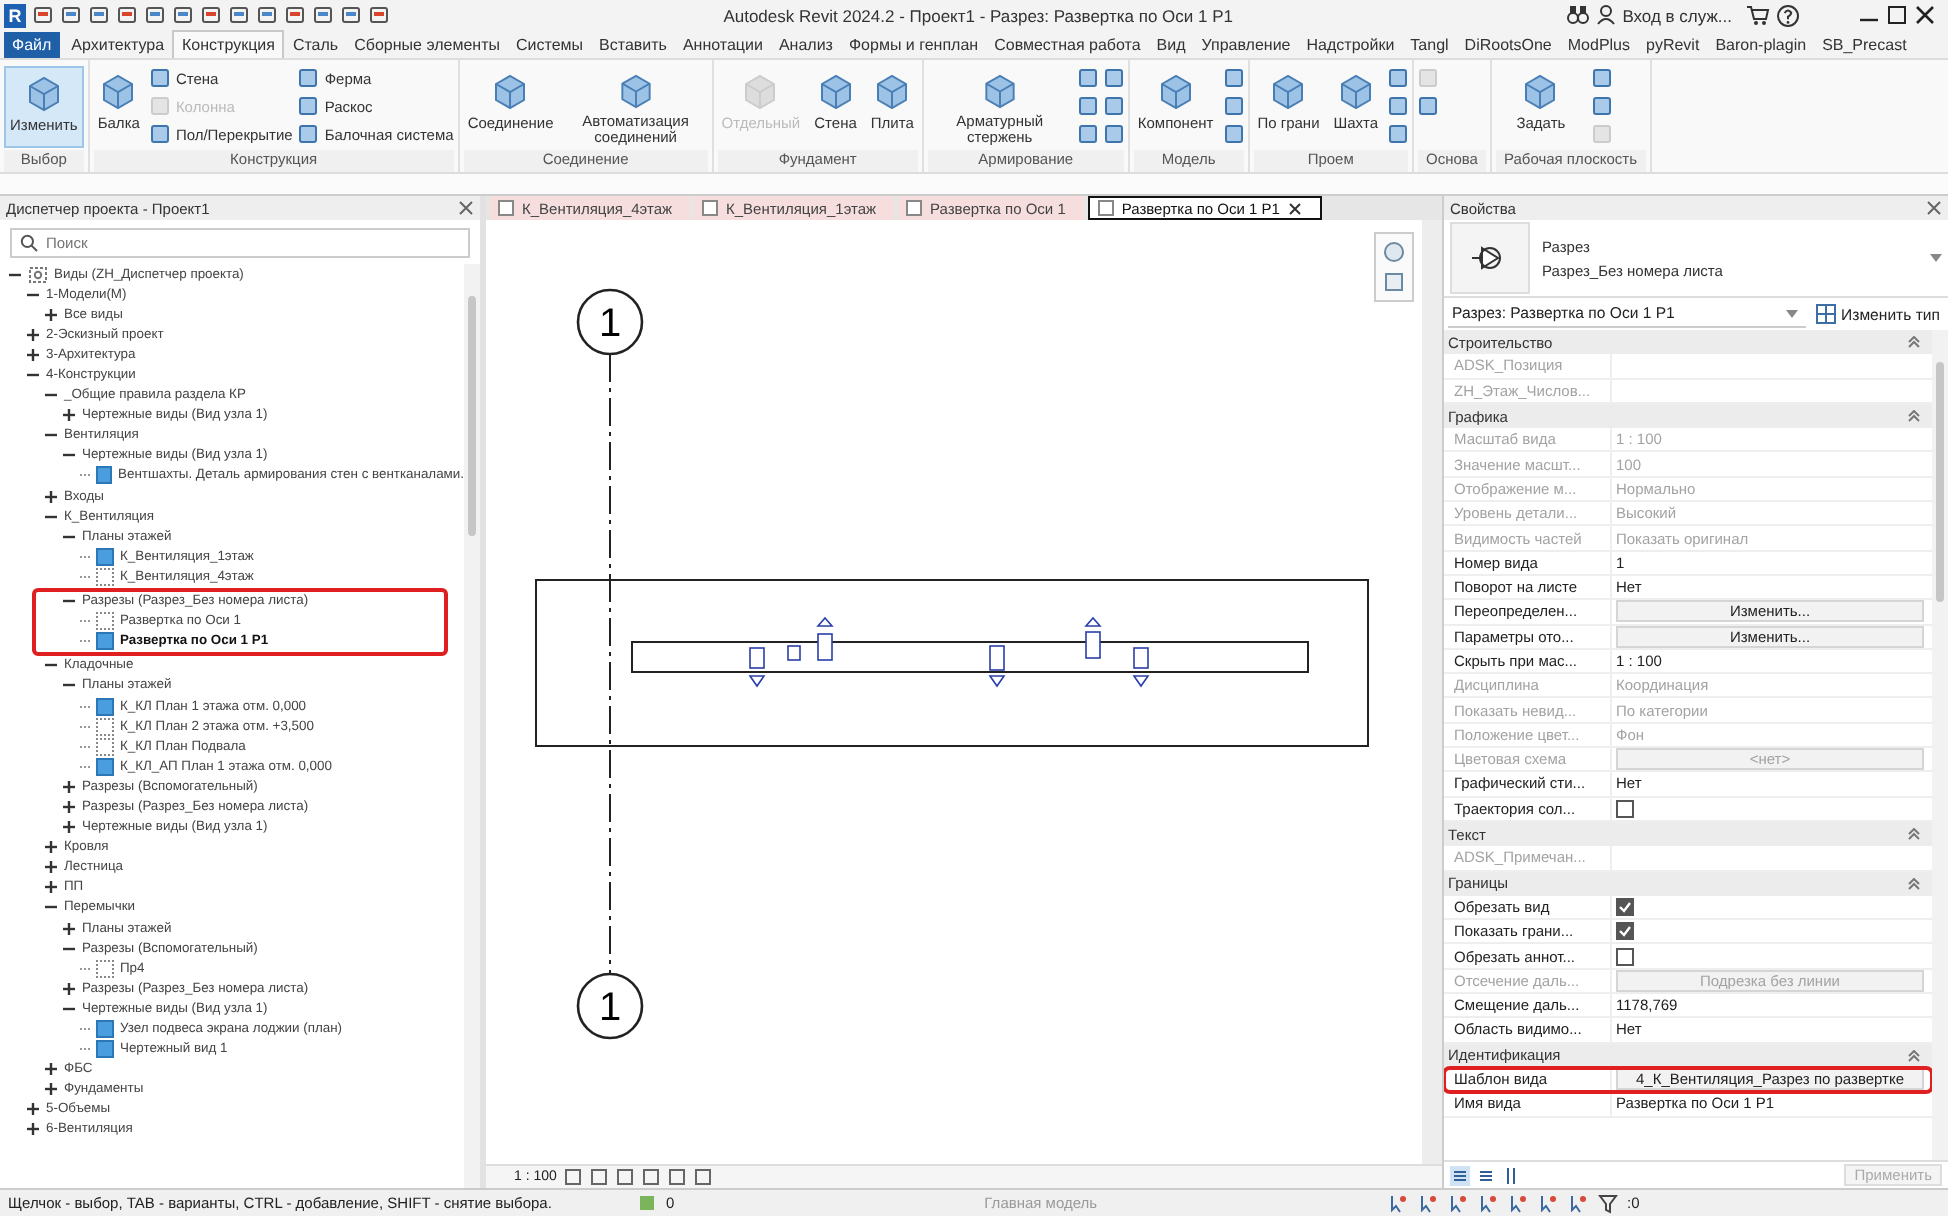 The width and height of the screenshot is (1948, 1216). Describe the element at coordinates (118, 44) in the screenshot. I see `ribbon-tab: Архитектура` at that location.